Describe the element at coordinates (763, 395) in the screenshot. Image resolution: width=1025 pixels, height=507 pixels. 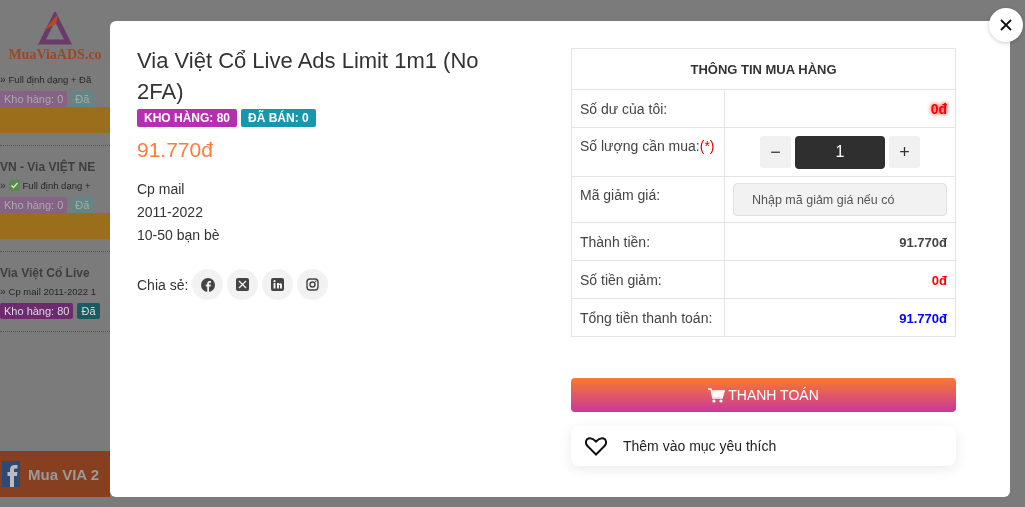
I see `checkout-button: THANH TOÁN` at that location.